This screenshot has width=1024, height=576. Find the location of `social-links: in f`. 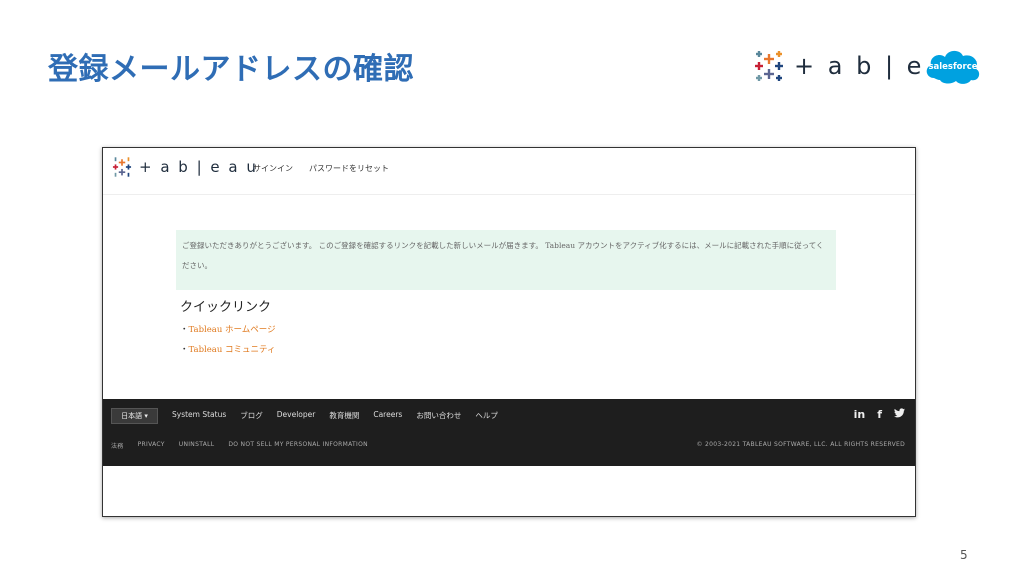

social-links: in f is located at coordinates (879, 414).